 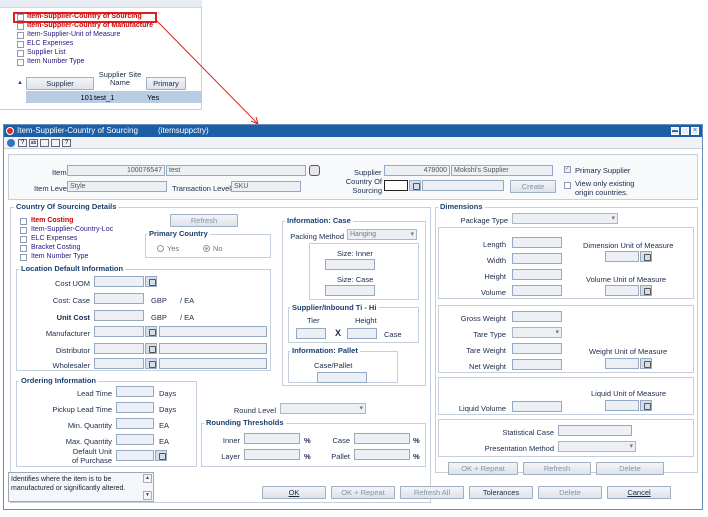 I want to click on calendar-icon, so click(x=44, y=143).